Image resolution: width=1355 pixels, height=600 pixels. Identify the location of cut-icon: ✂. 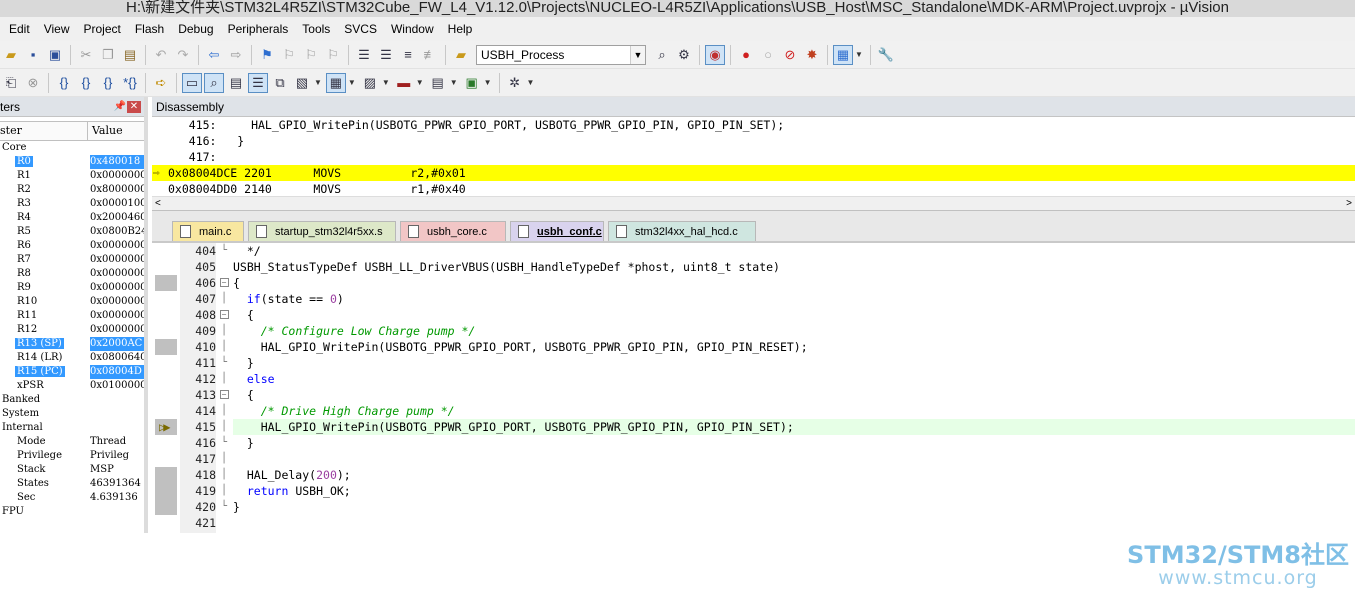
(86, 55).